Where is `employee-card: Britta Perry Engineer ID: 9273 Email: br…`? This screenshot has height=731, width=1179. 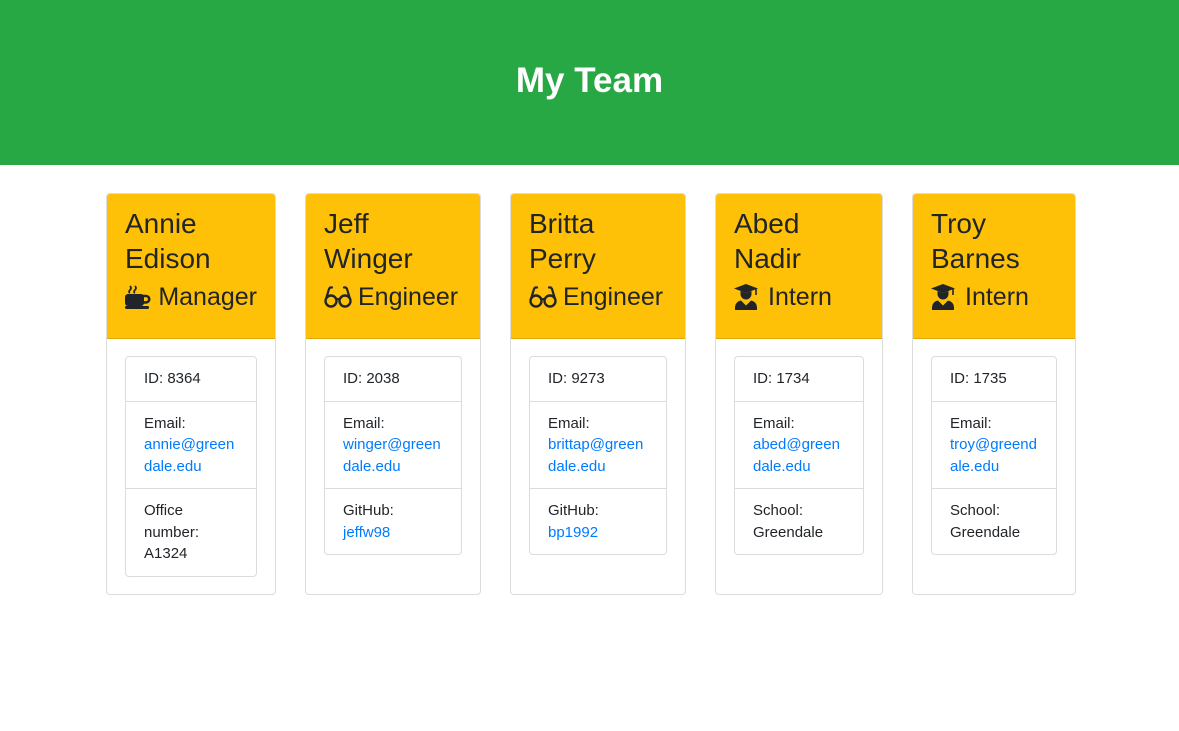 employee-card: Britta Perry Engineer ID: 9273 Email: br… is located at coordinates (598, 394).